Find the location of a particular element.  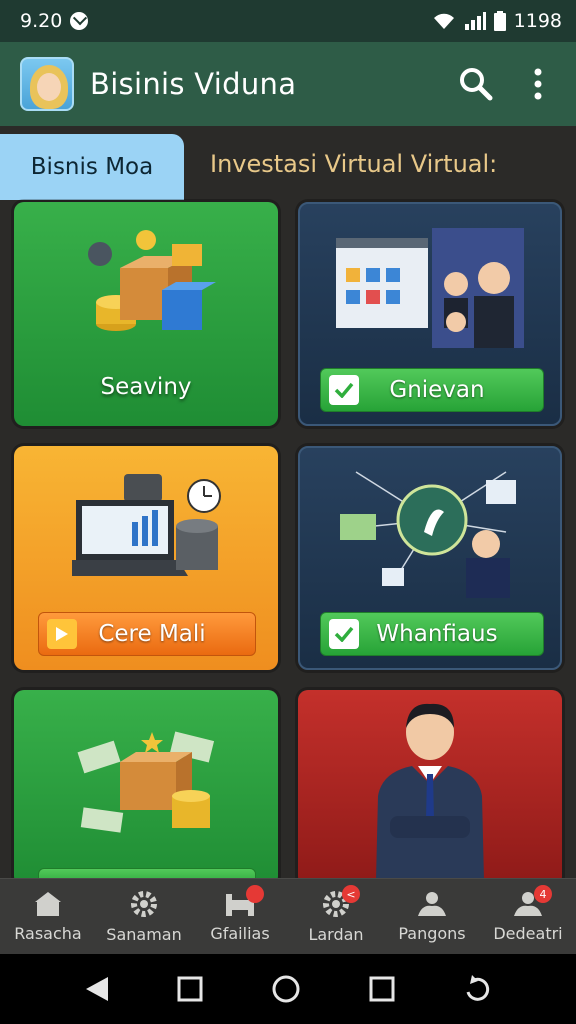

back-icon is located at coordinates (97, 989).